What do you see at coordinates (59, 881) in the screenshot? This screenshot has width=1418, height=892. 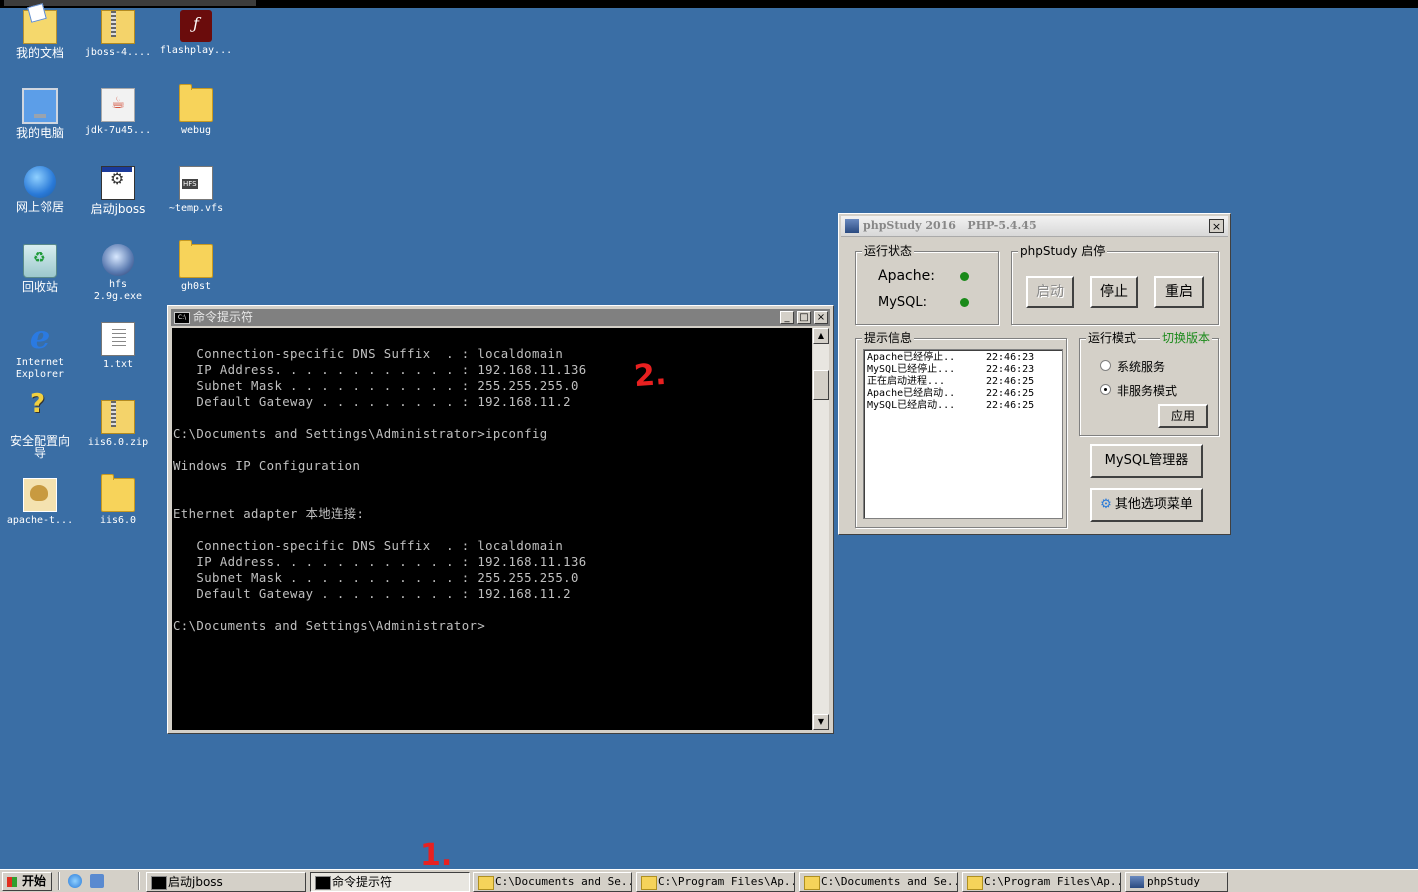 I see `taskbar-separator` at bounding box center [59, 881].